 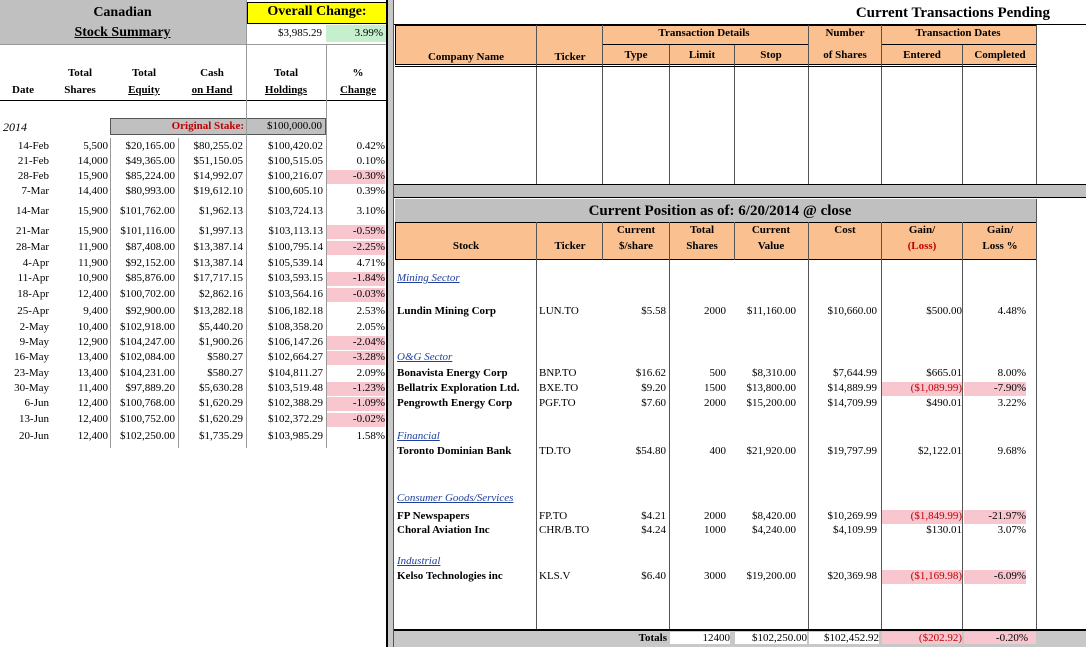 What do you see at coordinates (771, 55) in the screenshot?
I see `pending-stop: Stop` at bounding box center [771, 55].